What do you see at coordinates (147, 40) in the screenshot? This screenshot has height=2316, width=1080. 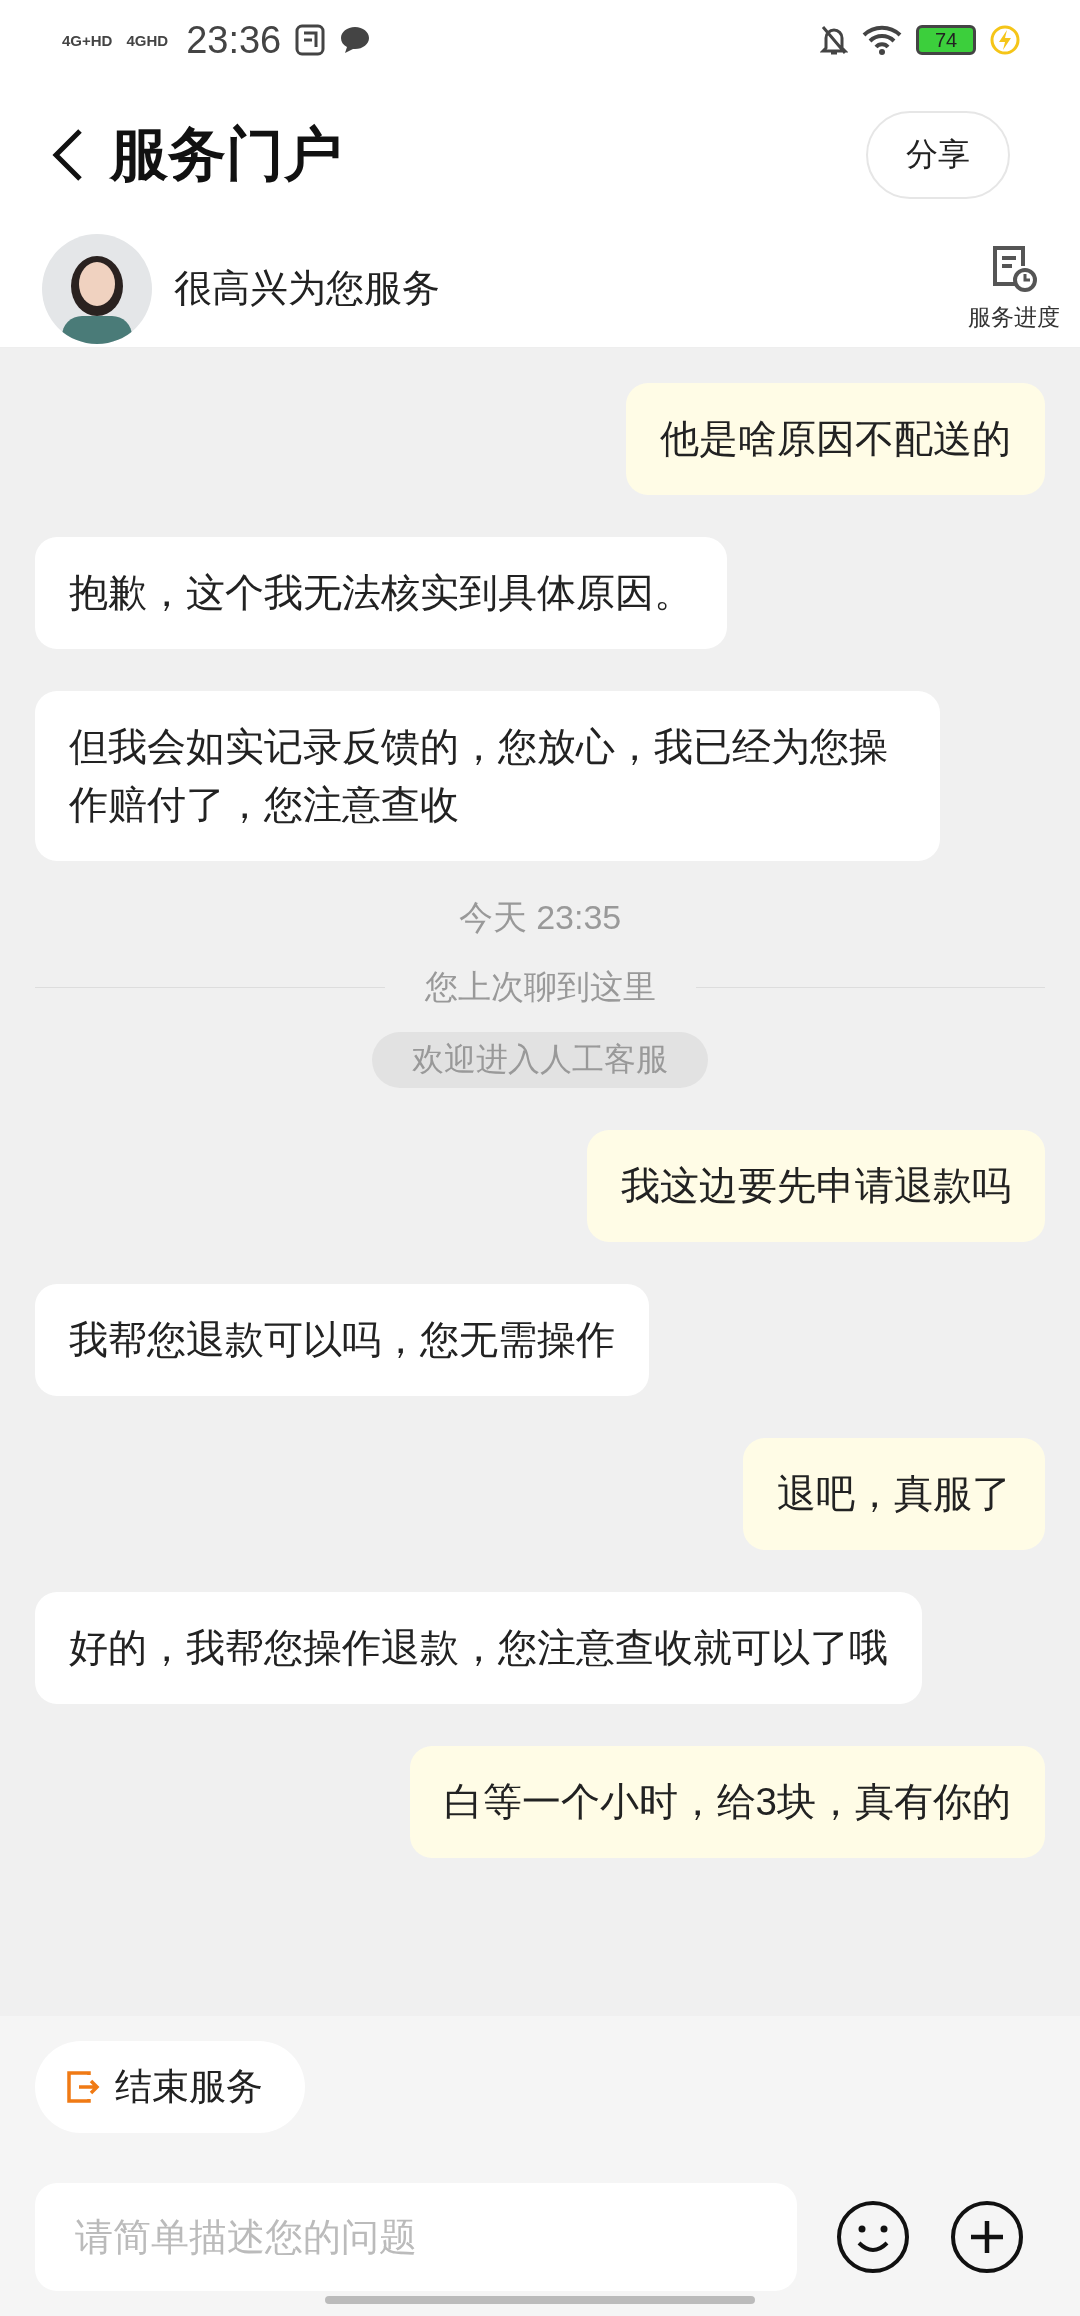 I see `network-indicator: 4GHD` at bounding box center [147, 40].